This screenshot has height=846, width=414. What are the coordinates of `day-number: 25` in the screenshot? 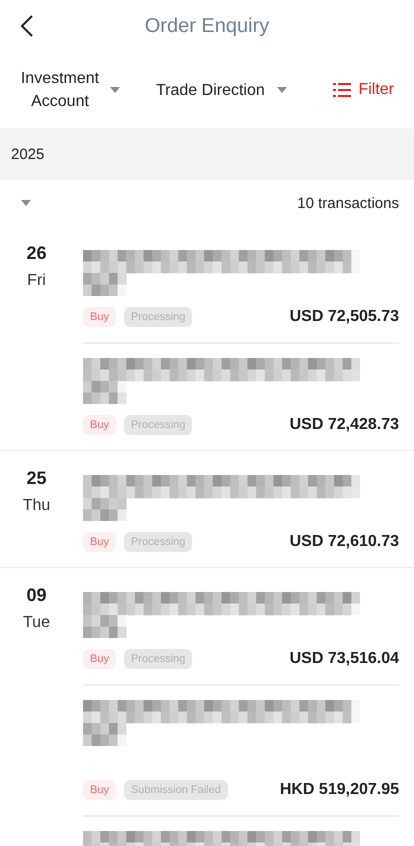 It's located at (36, 478).